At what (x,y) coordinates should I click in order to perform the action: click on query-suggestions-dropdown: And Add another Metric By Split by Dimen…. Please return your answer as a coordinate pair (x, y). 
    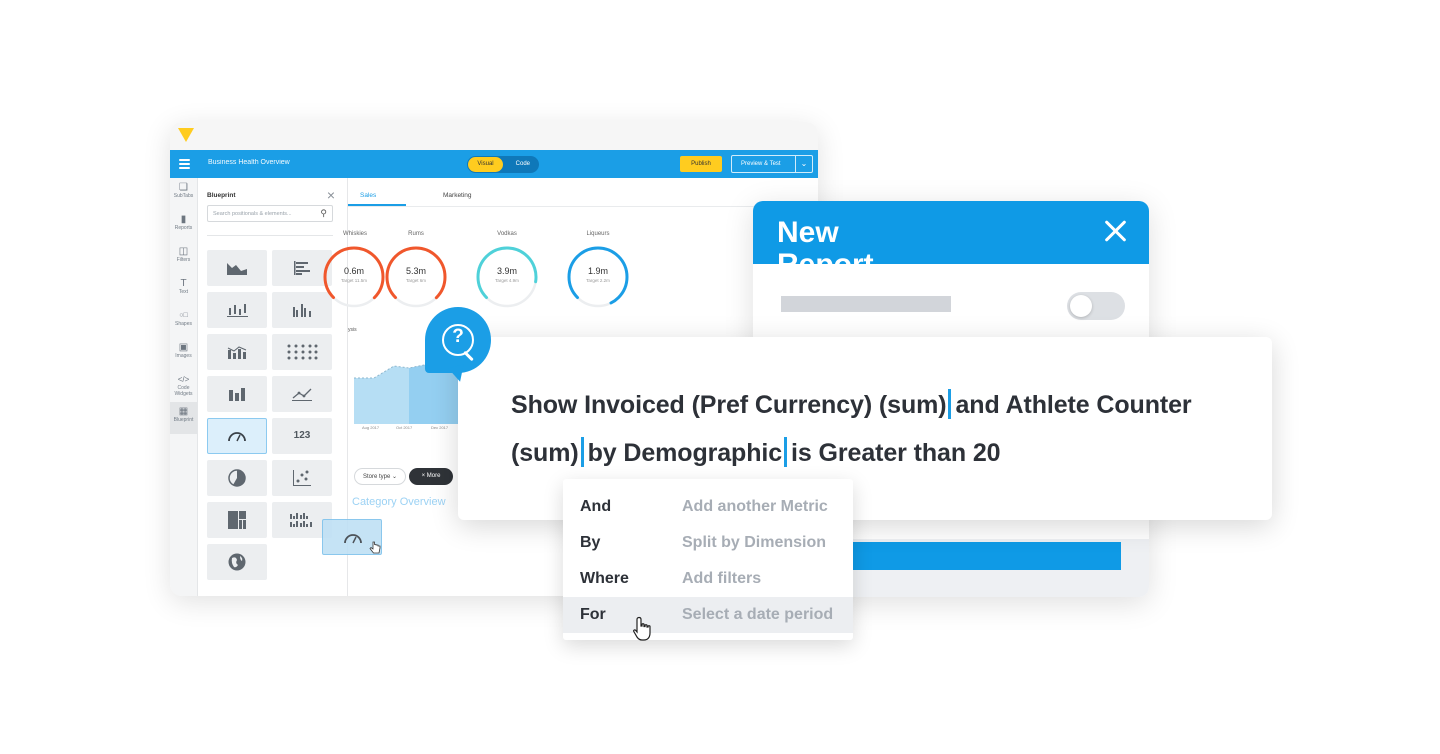
    Looking at the image, I should click on (708, 560).